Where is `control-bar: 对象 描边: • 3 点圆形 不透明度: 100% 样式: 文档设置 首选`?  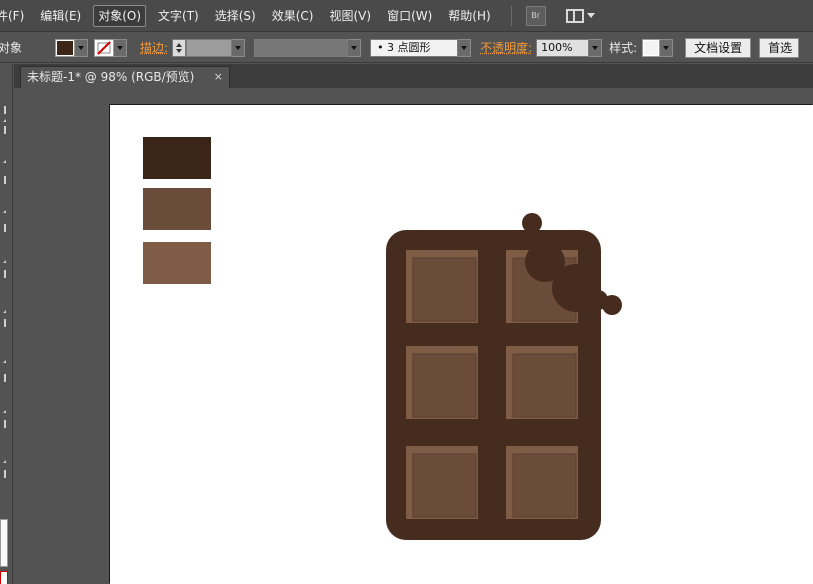 control-bar: 对象 描边: • 3 点圆形 不透明度: 100% 样式: 文档设置 首选 is located at coordinates (406, 48).